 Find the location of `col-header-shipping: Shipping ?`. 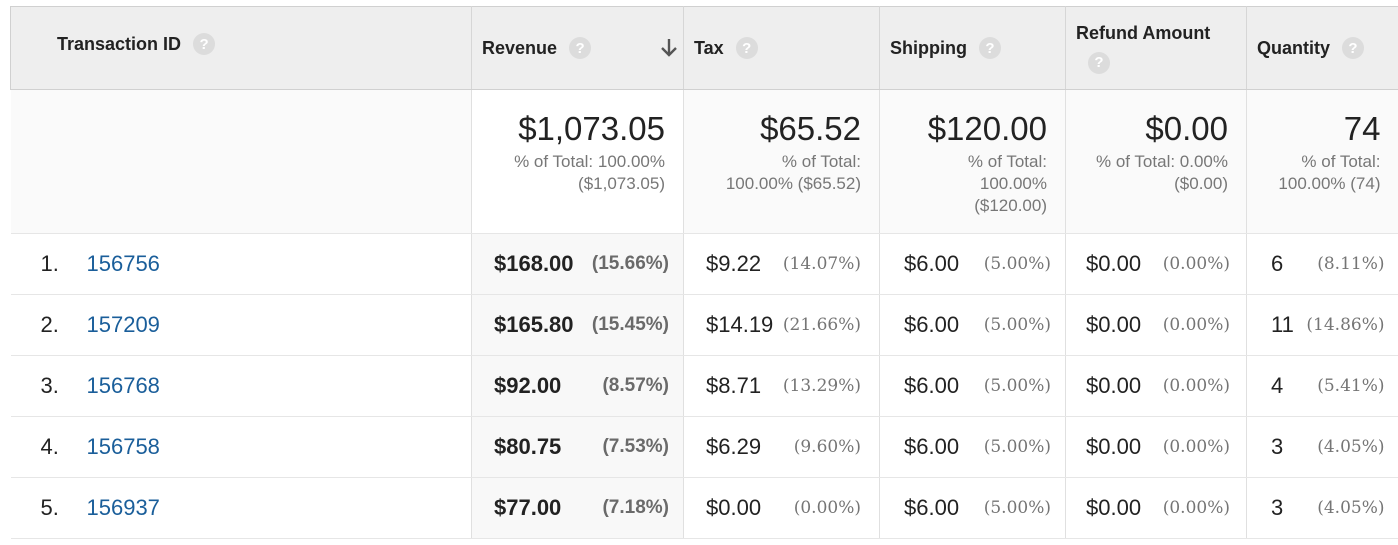

col-header-shipping: Shipping ? is located at coordinates (972, 48).